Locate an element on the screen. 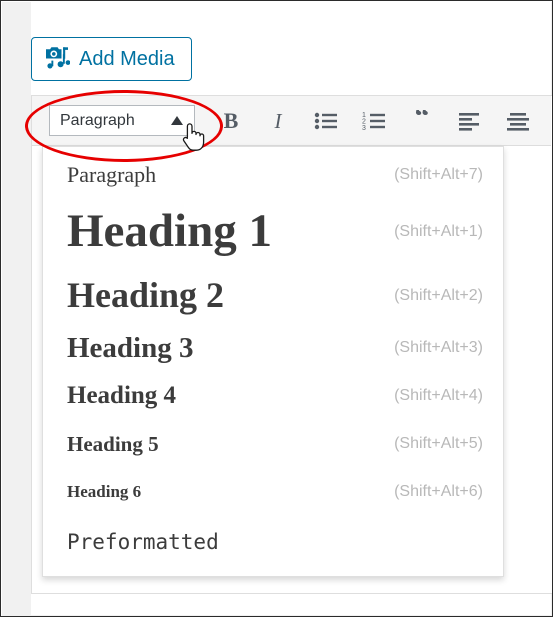  menu-item-shortcut: (Shift+Alt+5) is located at coordinates (438, 443).